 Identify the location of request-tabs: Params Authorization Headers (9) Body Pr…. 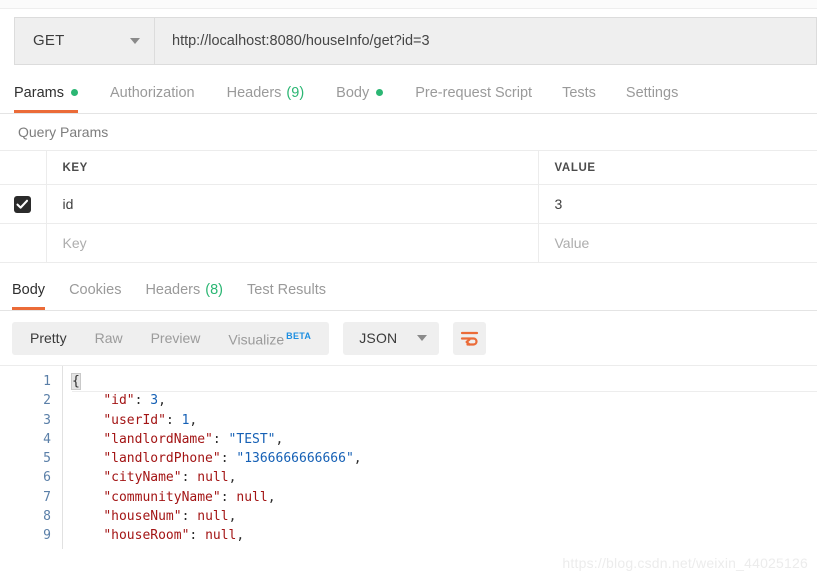
(408, 93).